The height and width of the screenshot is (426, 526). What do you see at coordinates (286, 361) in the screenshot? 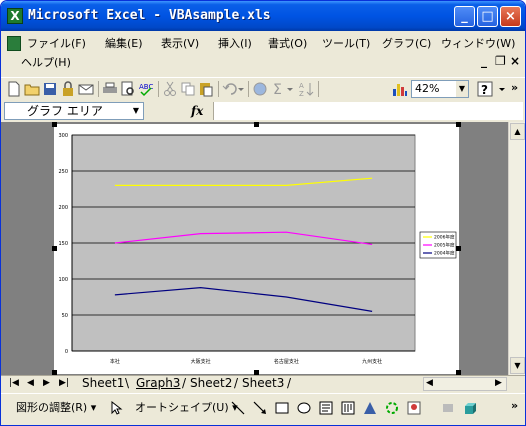
I see `x-tick-label: 名古屋支社` at bounding box center [286, 361].